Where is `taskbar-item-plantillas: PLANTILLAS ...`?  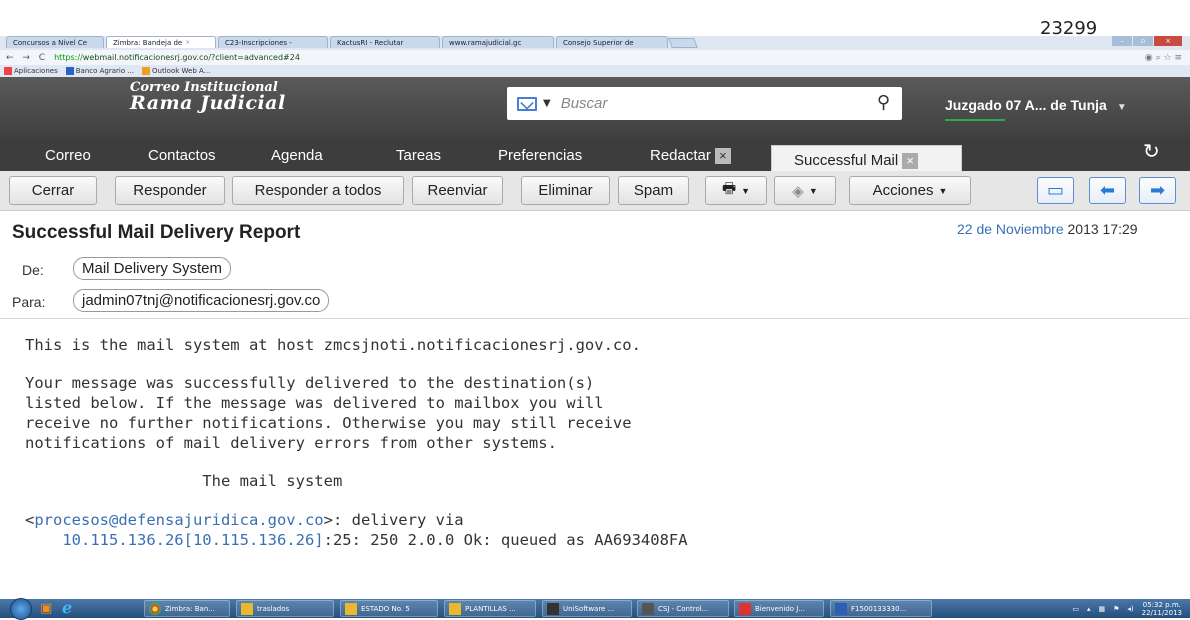 taskbar-item-plantillas: PLANTILLAS ... is located at coordinates (490, 608).